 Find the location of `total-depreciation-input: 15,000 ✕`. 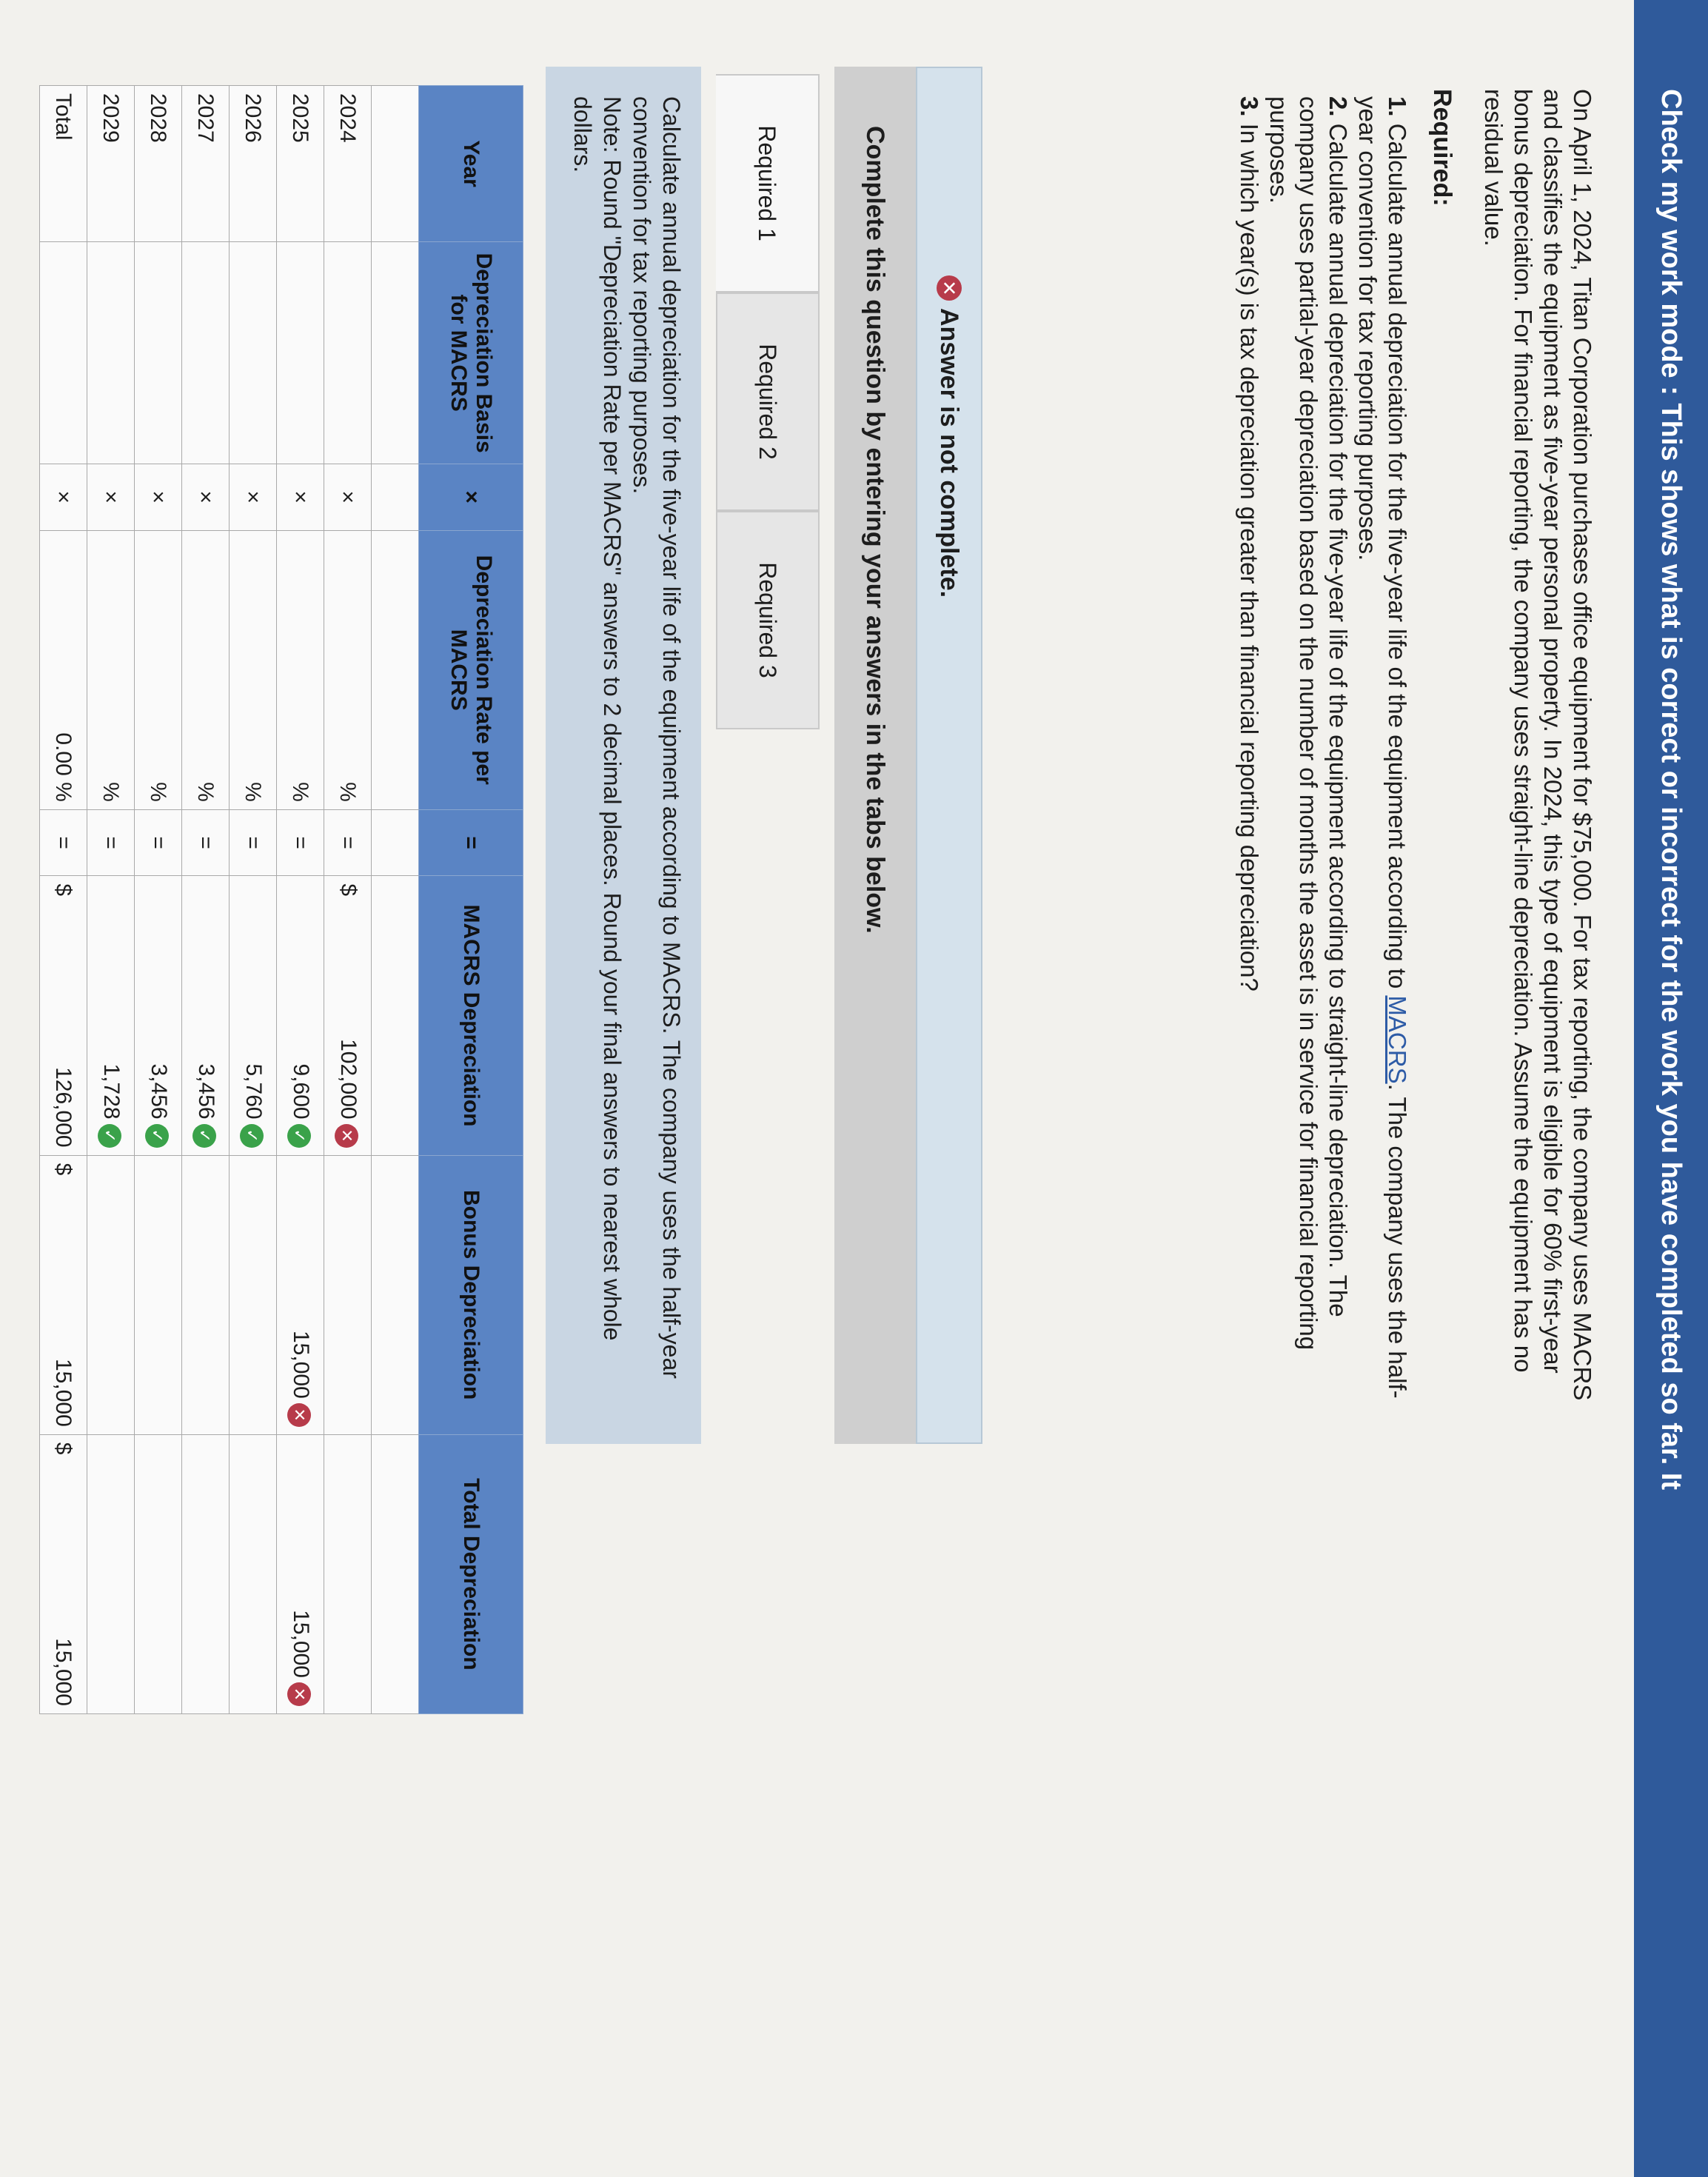

total-depreciation-input: 15,000 ✕ is located at coordinates (300, 1574).